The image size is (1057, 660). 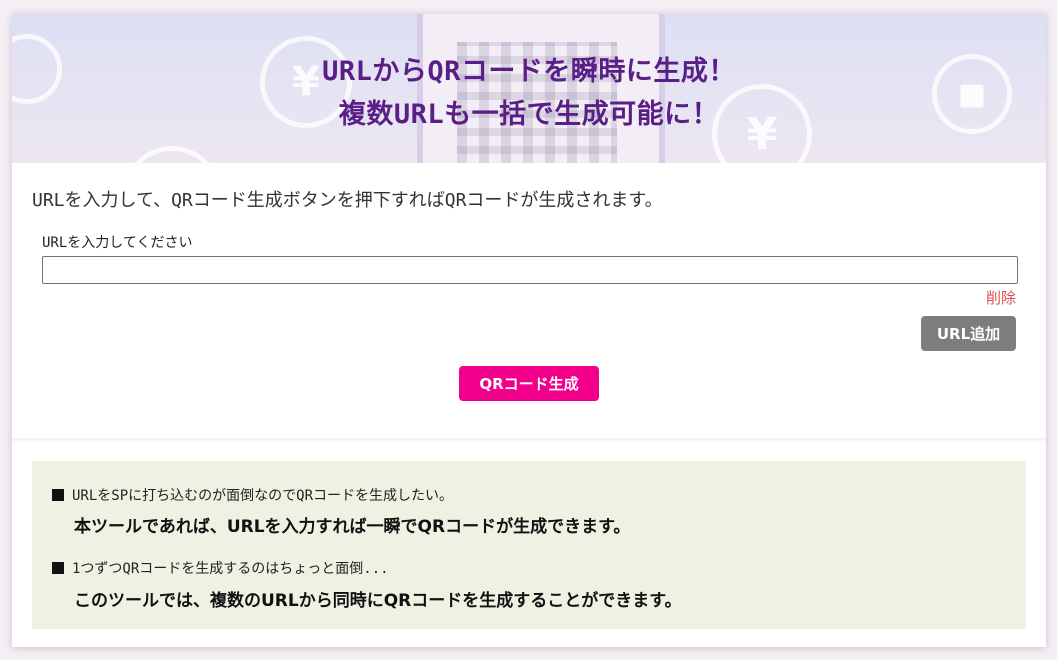 What do you see at coordinates (530, 270) in the screenshot?
I see `url-input` at bounding box center [530, 270].